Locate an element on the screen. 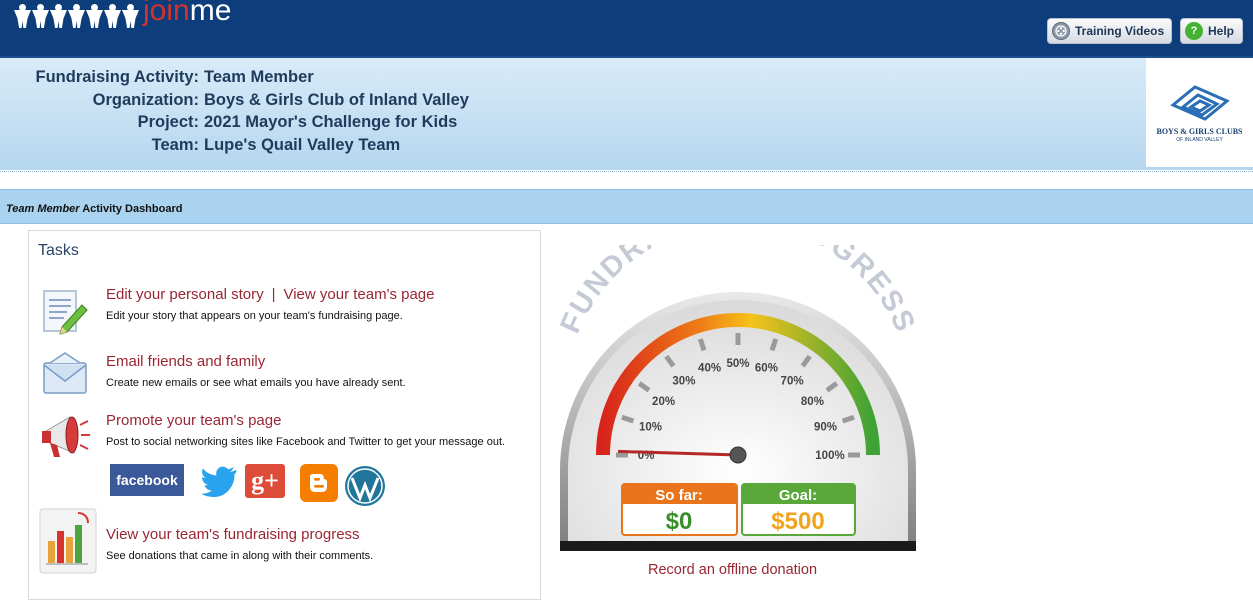 Image resolution: width=1253 pixels, height=600 pixels. so-far-value: $0 is located at coordinates (679, 521).